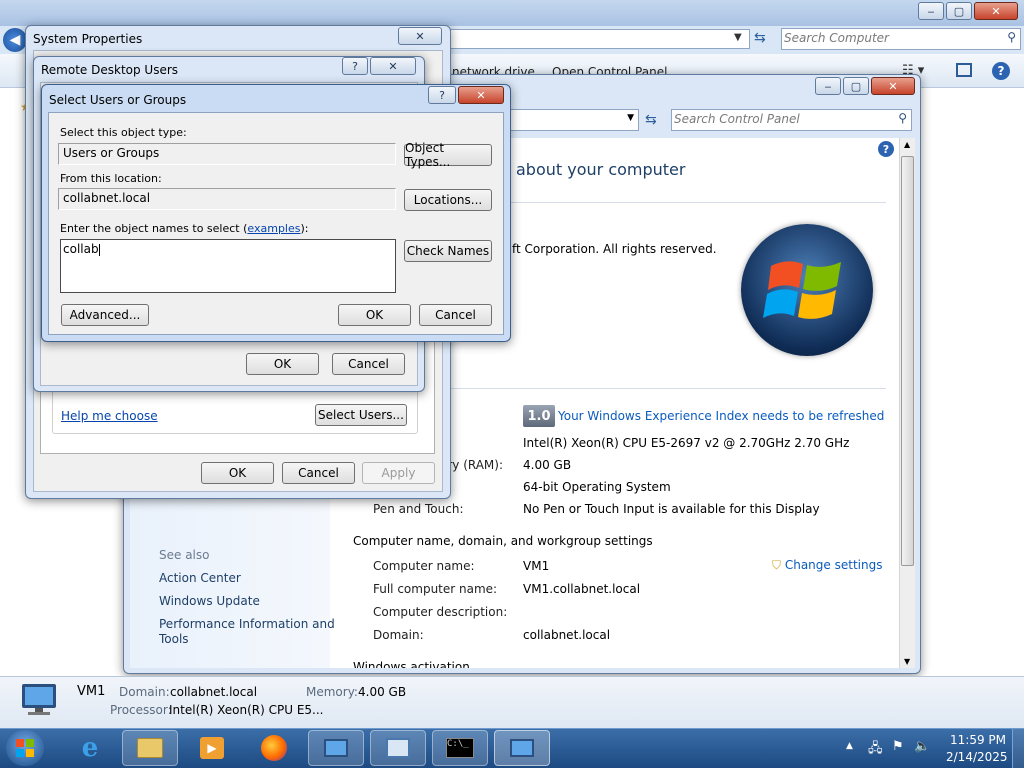  Describe the element at coordinates (355, 66) in the screenshot. I see `rdu-help-button: ?` at that location.